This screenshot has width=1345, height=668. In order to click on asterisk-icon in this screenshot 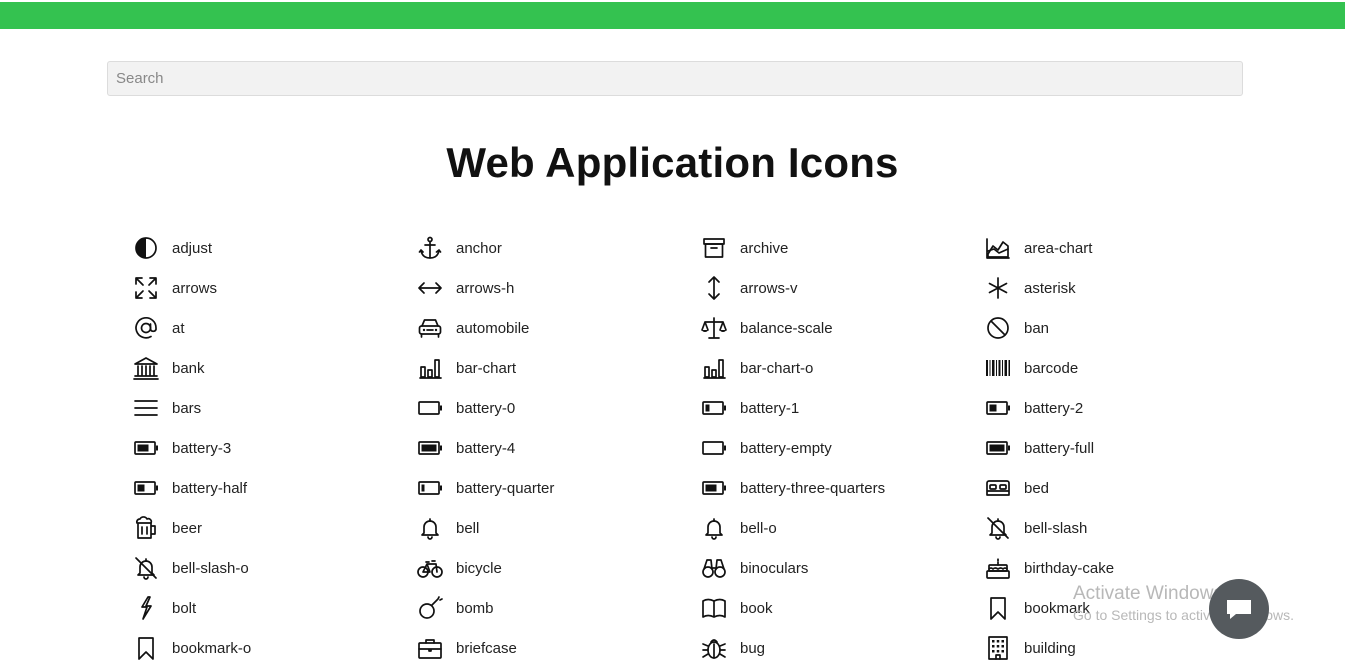, I will do `click(998, 288)`.